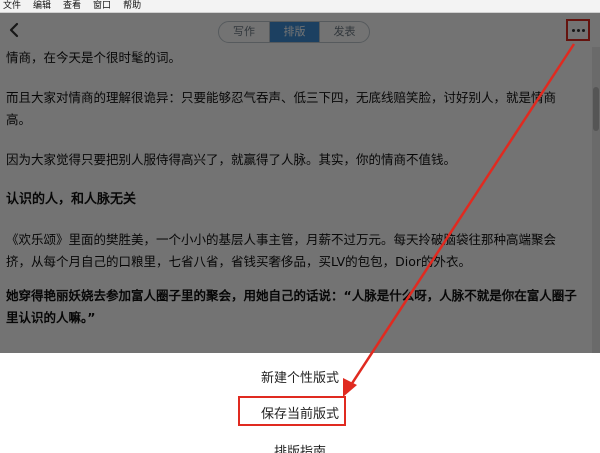 The image size is (600, 453). I want to click on menu-bar: 文件 编辑 查看 窗口 帮助, so click(300, 6).